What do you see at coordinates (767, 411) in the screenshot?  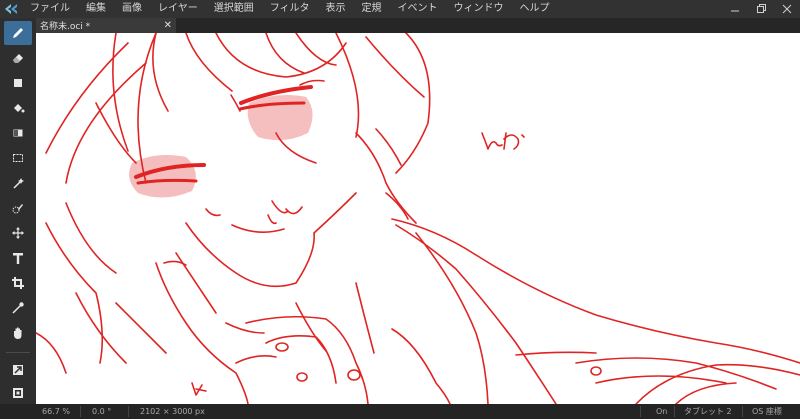 I see `status-coords: OS 座標` at bounding box center [767, 411].